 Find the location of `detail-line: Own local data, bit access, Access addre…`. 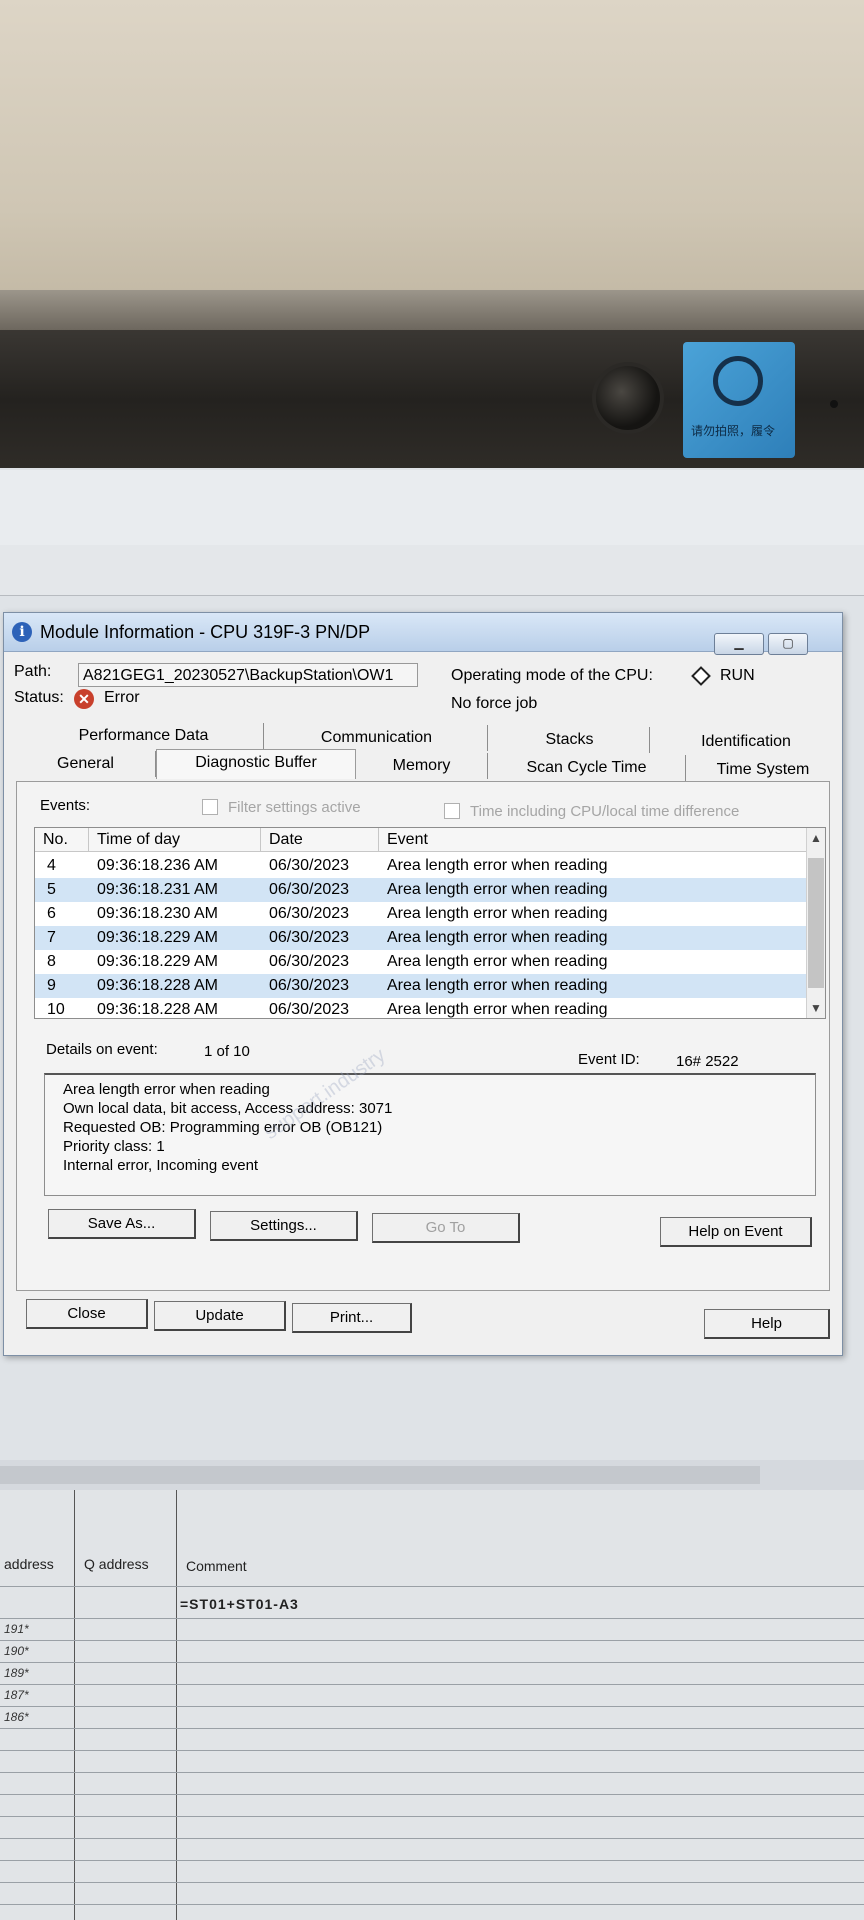

detail-line: Own local data, bit access, Access addre… is located at coordinates (228, 1108).